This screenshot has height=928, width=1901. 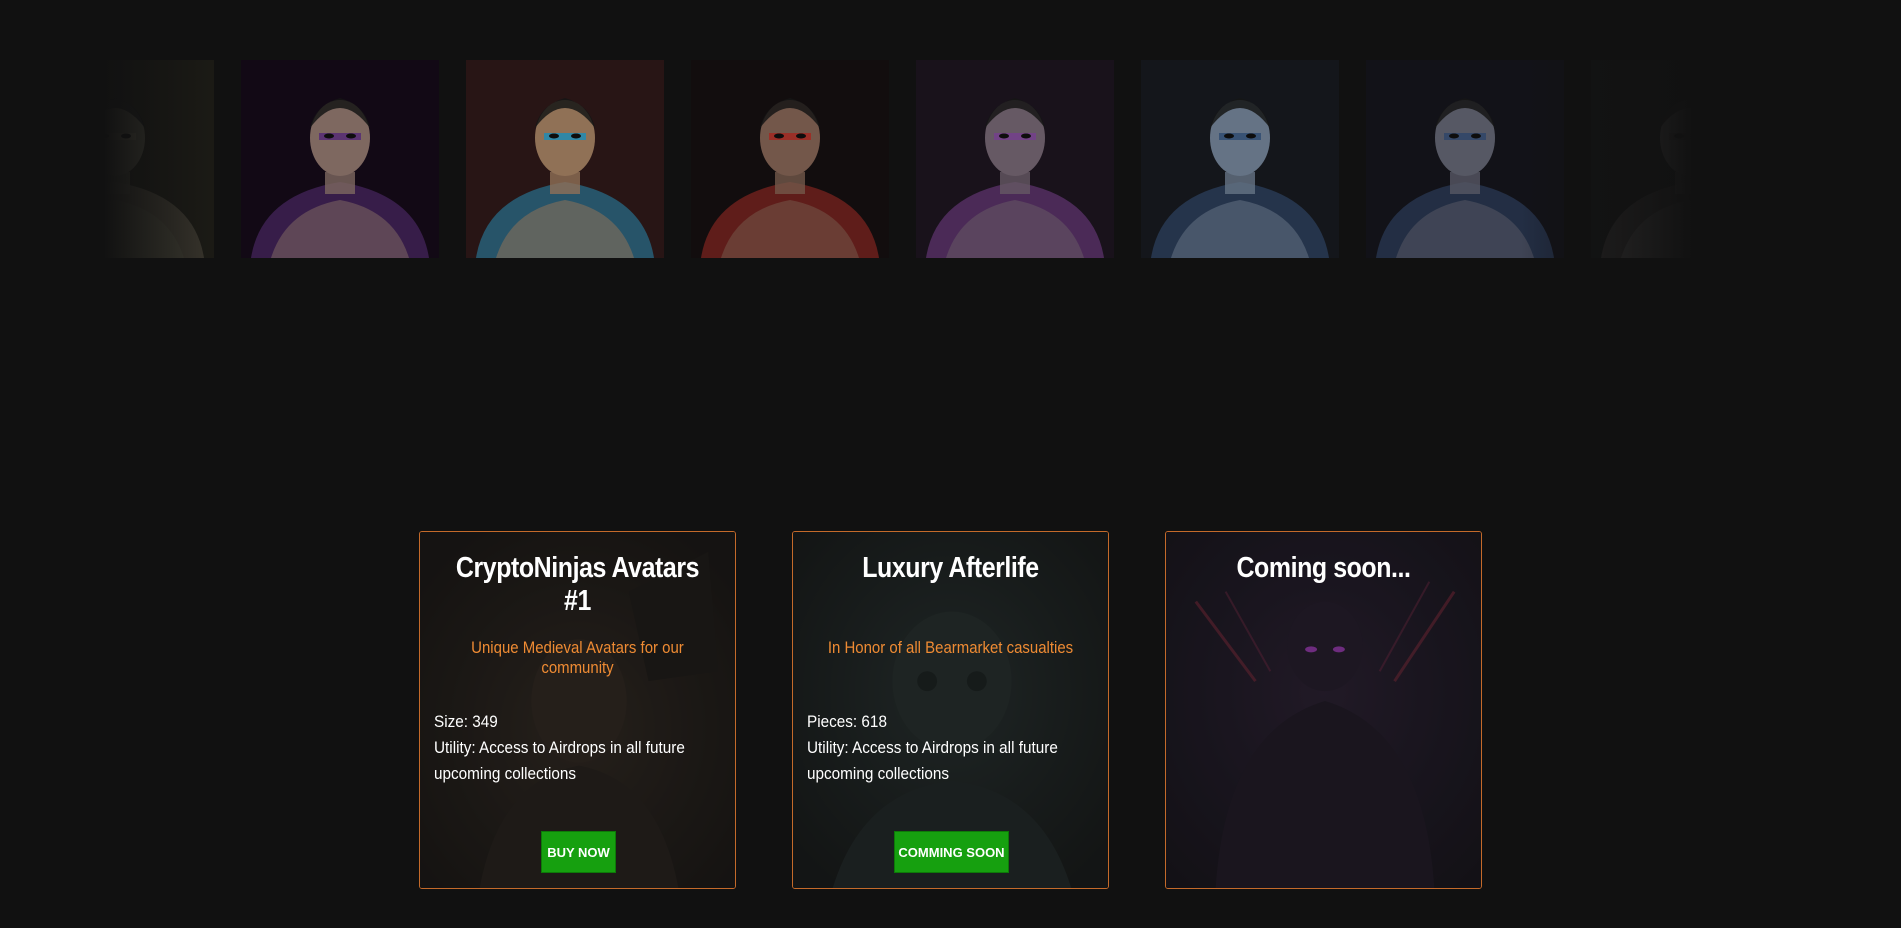 What do you see at coordinates (951, 852) in the screenshot?
I see `comming-soon-button: COMMING SOON` at bounding box center [951, 852].